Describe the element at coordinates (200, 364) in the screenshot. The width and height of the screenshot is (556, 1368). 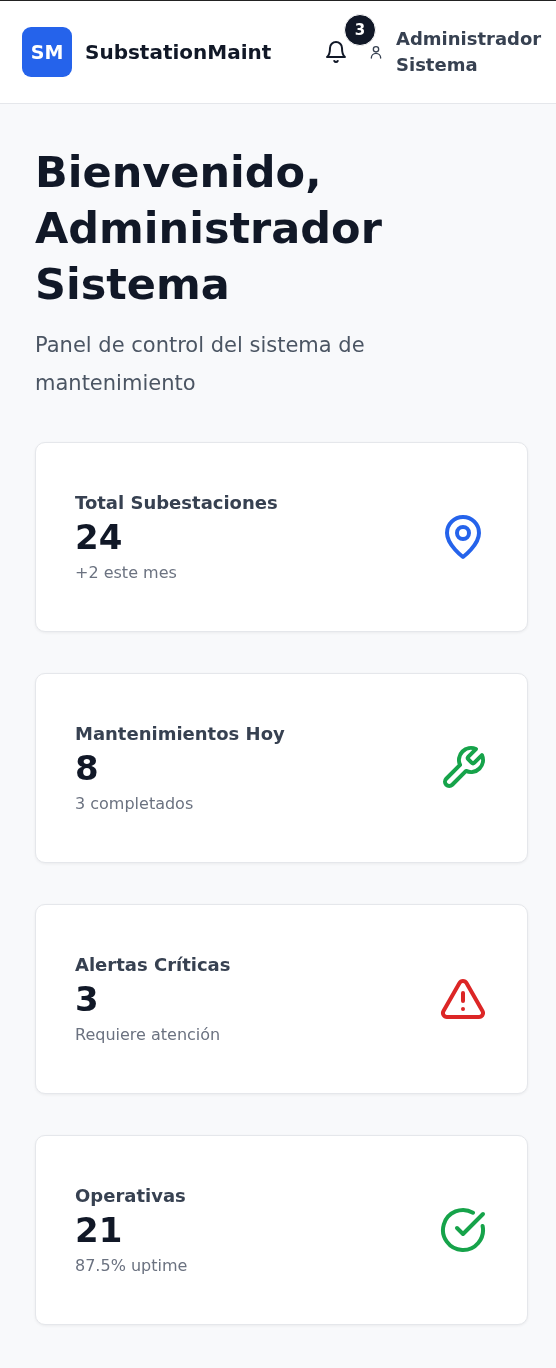
I see `welcome-subtitle: Panel de control del sistema de mantenimiento` at that location.